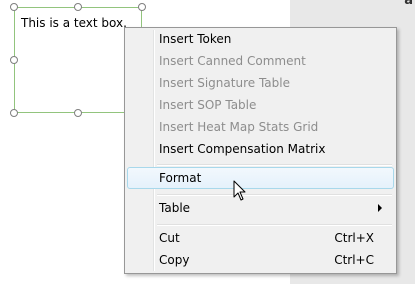 The width and height of the screenshot is (415, 284). What do you see at coordinates (260, 178) in the screenshot?
I see `menu-item-format: Format` at bounding box center [260, 178].